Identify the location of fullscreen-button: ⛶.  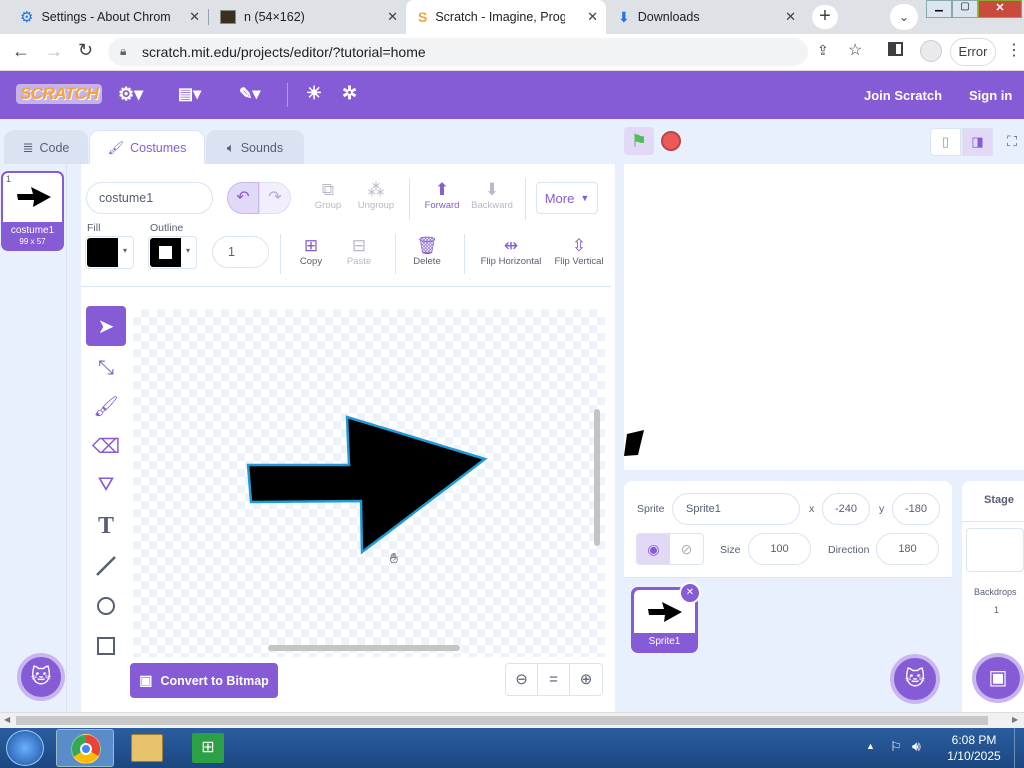
(1012, 142).